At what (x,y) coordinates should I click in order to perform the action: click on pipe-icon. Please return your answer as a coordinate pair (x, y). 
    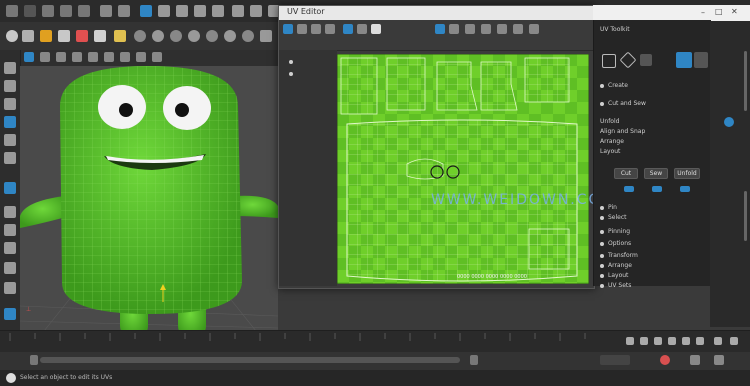
    Looking at the image, I should click on (230, 36).